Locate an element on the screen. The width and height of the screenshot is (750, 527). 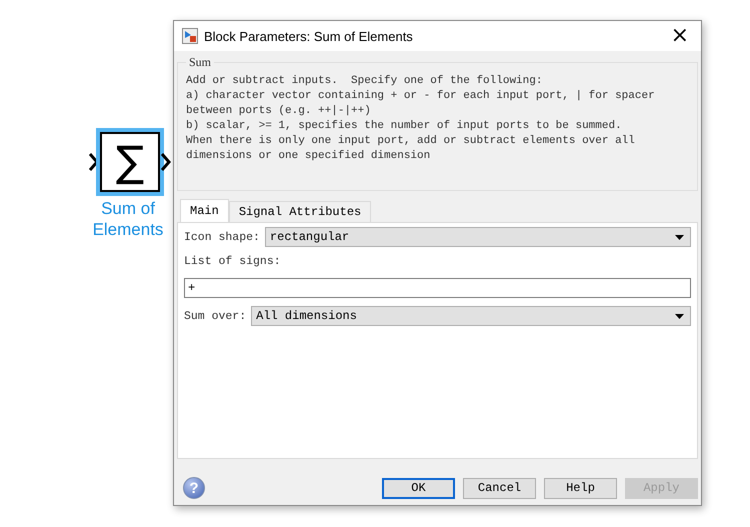
description-line: between ports (e.g. ++|-|++) is located at coordinates (279, 111).